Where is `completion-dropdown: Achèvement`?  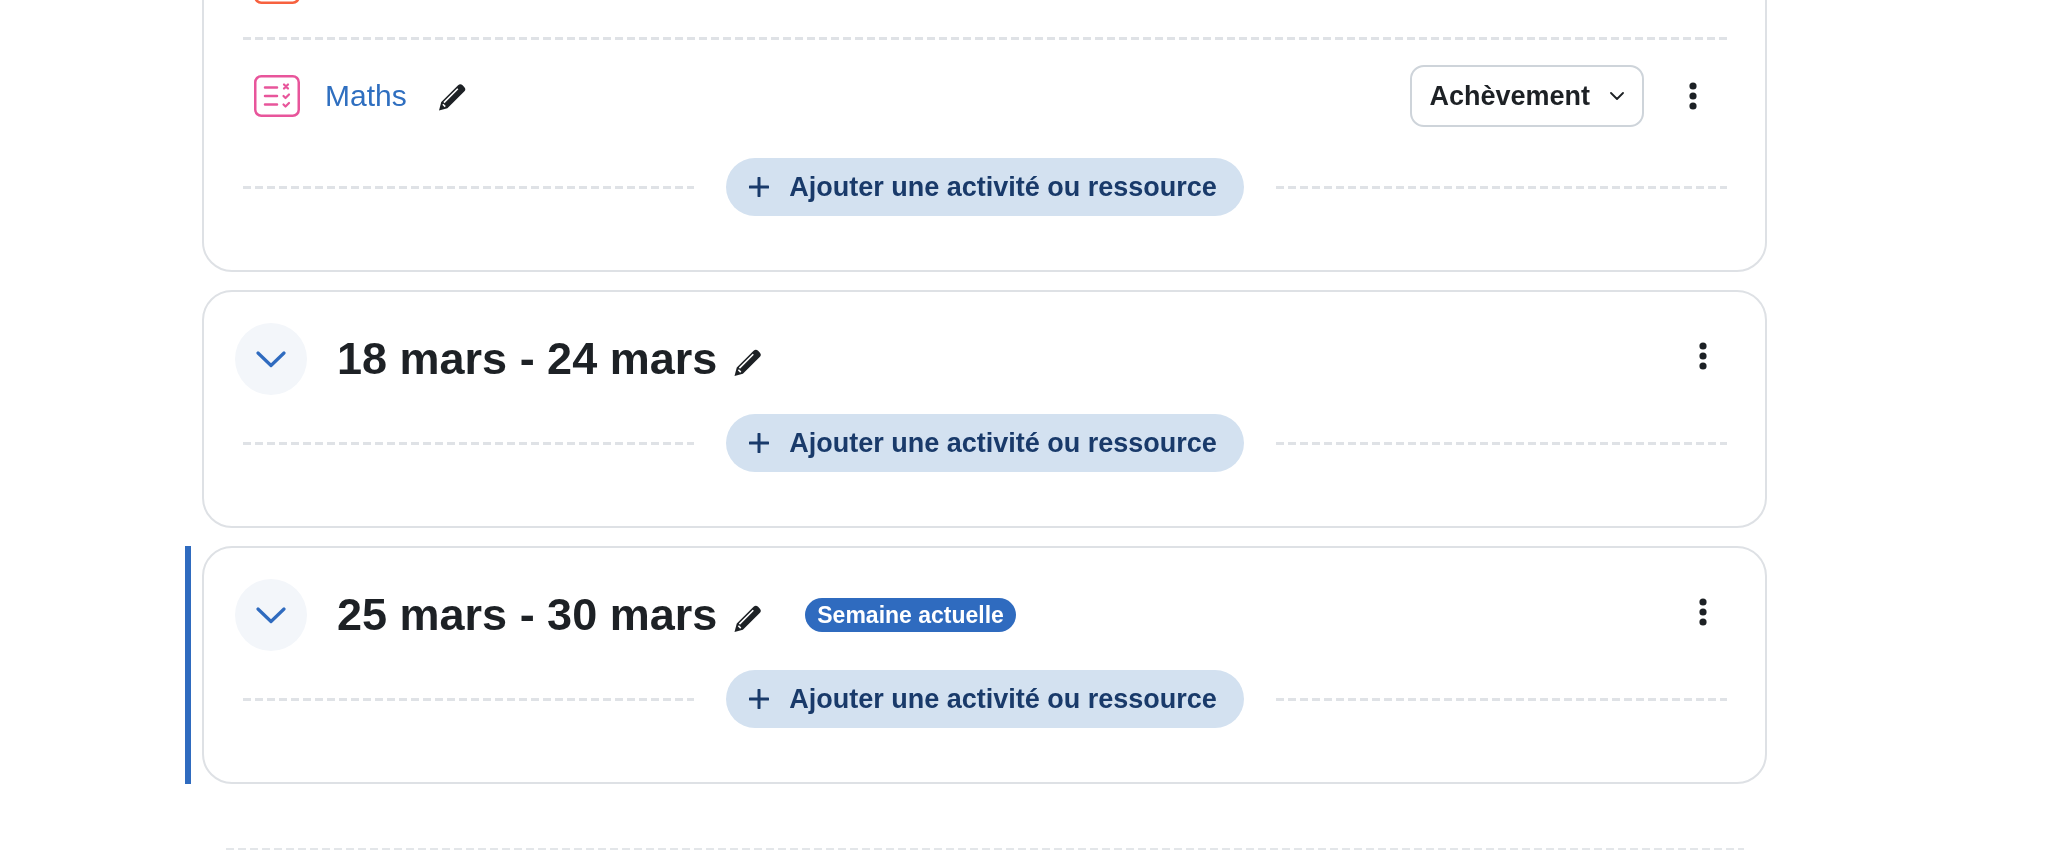
completion-dropdown: Achèvement is located at coordinates (1527, 96).